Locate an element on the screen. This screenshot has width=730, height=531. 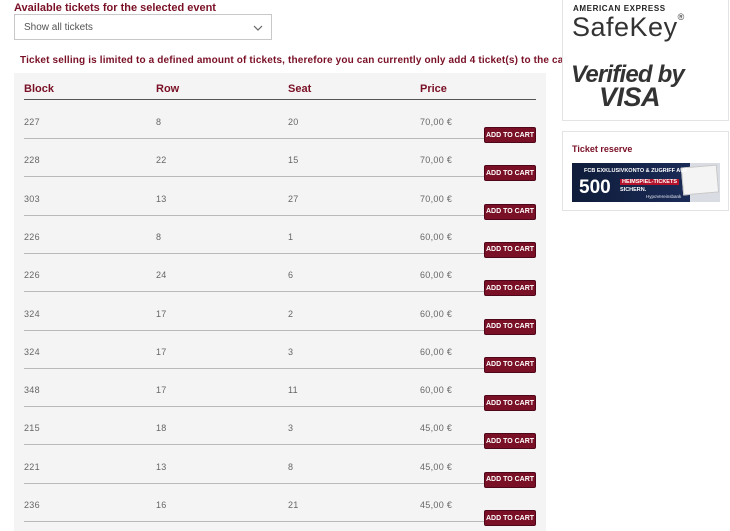
header-seat: Seat is located at coordinates (300, 89).